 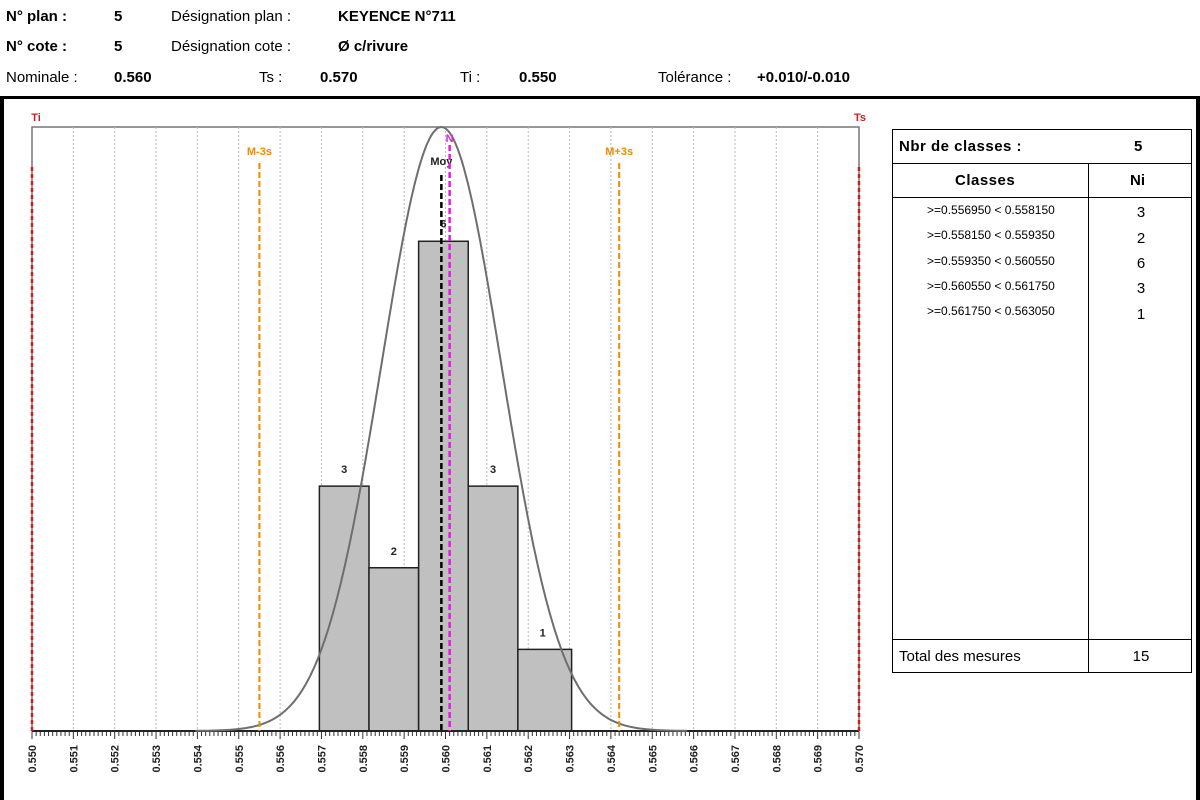 What do you see at coordinates (1042, 181) in the screenshot?
I see `table-header-row: Classes Ni` at bounding box center [1042, 181].